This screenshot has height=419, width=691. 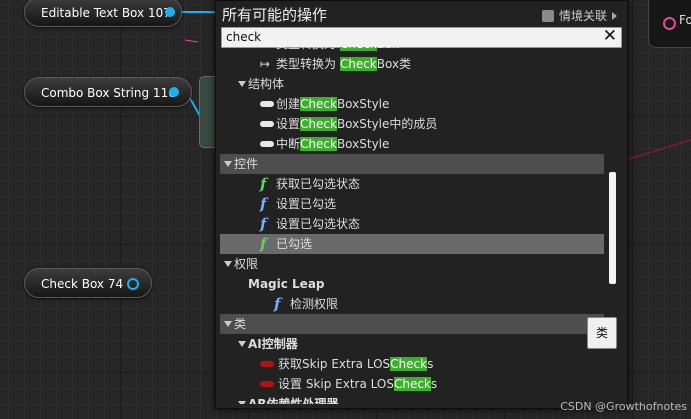 I want to click on action-item: ↦ 类型转换为 CheckBox类, so click(x=412, y=64).